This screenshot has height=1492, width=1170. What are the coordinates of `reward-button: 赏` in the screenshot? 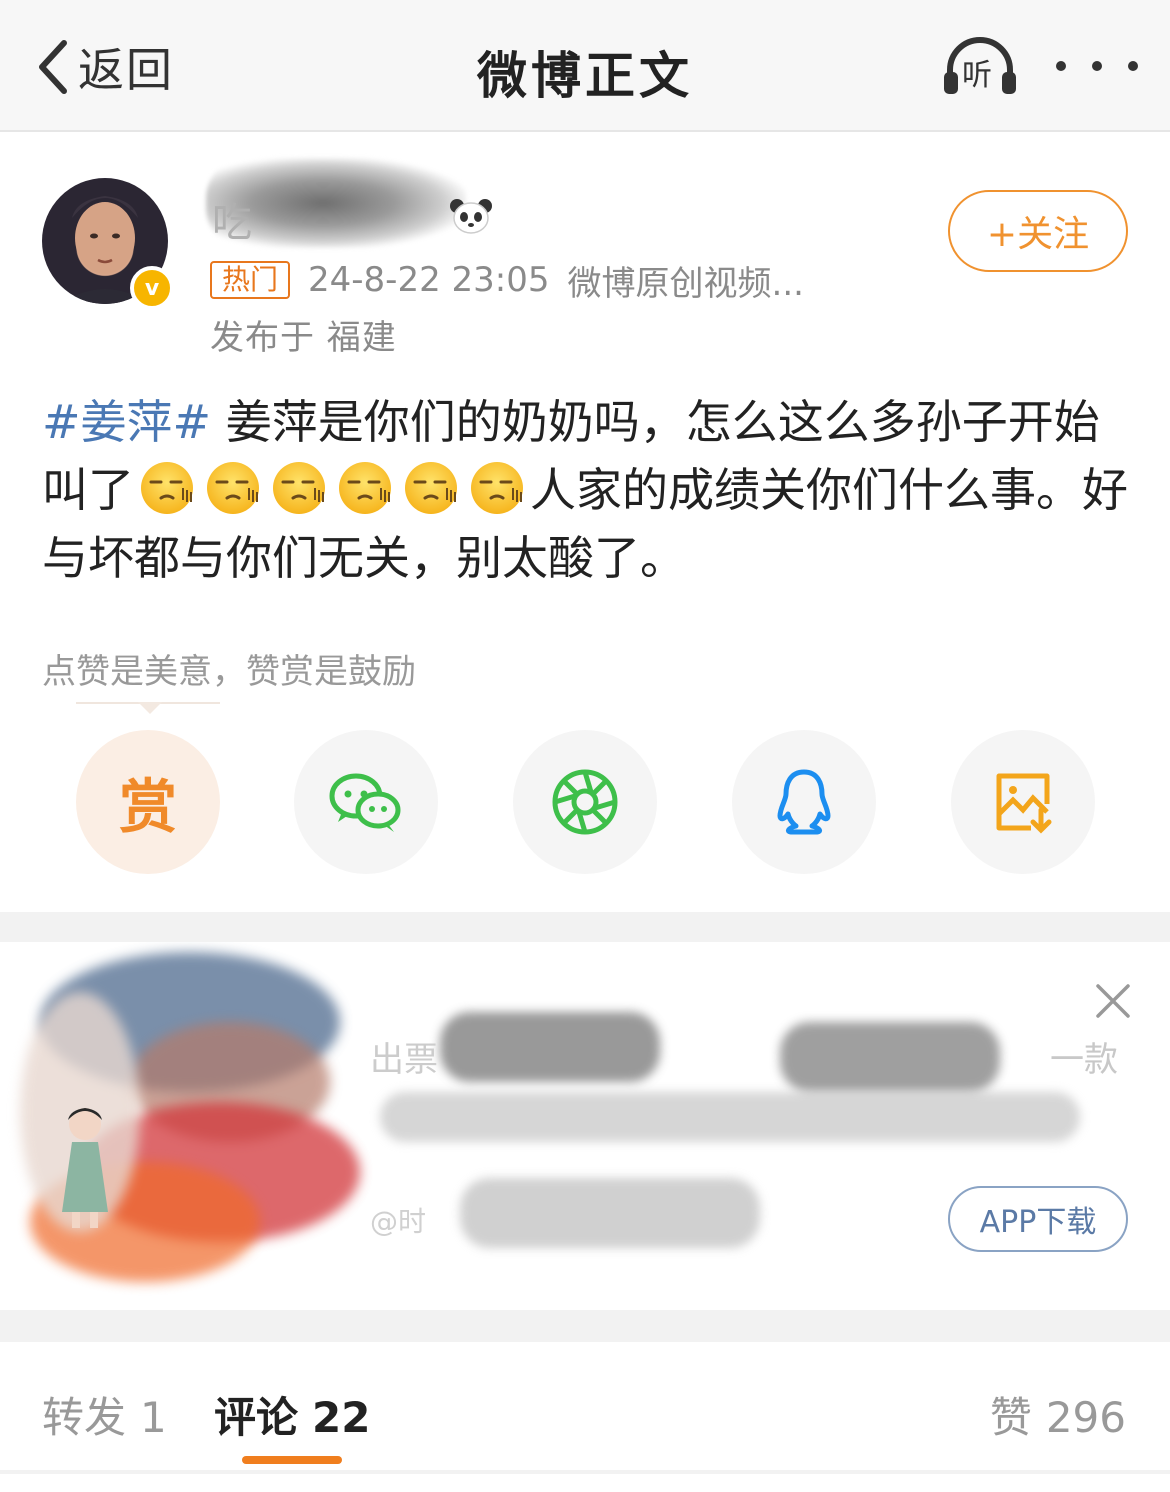 It's located at (148, 802).